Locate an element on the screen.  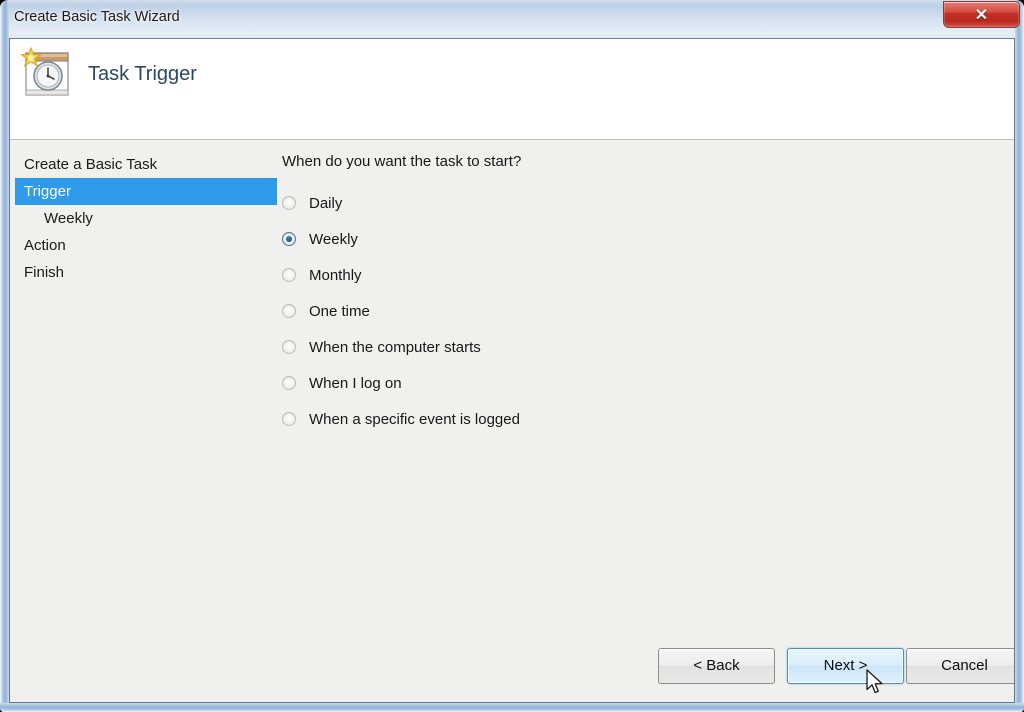
window-frame-right-edge is located at coordinates (1019, 356).